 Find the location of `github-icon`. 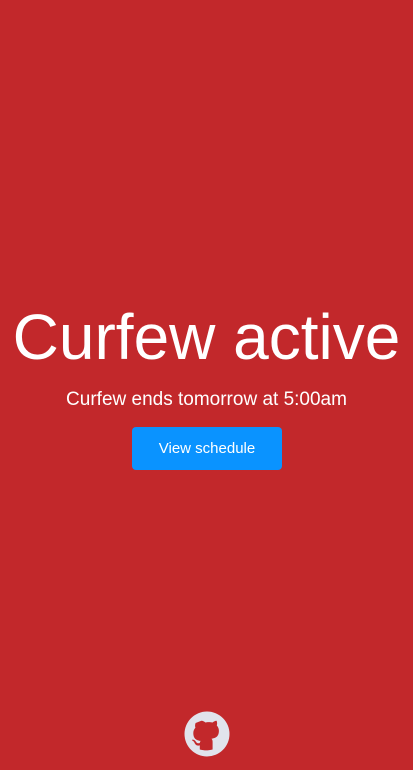

github-icon is located at coordinates (207, 734).